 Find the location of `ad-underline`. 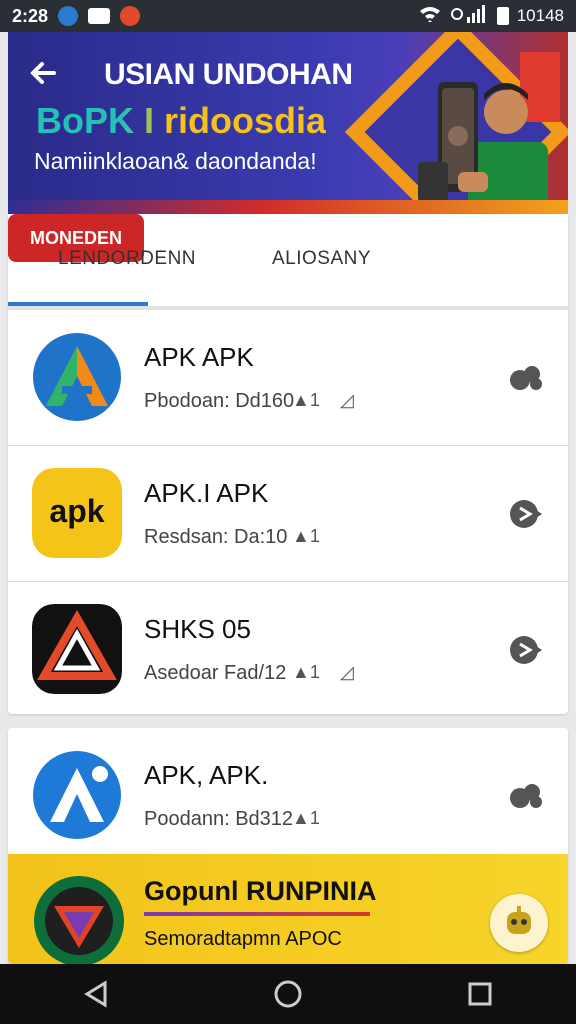

ad-underline is located at coordinates (257, 914).